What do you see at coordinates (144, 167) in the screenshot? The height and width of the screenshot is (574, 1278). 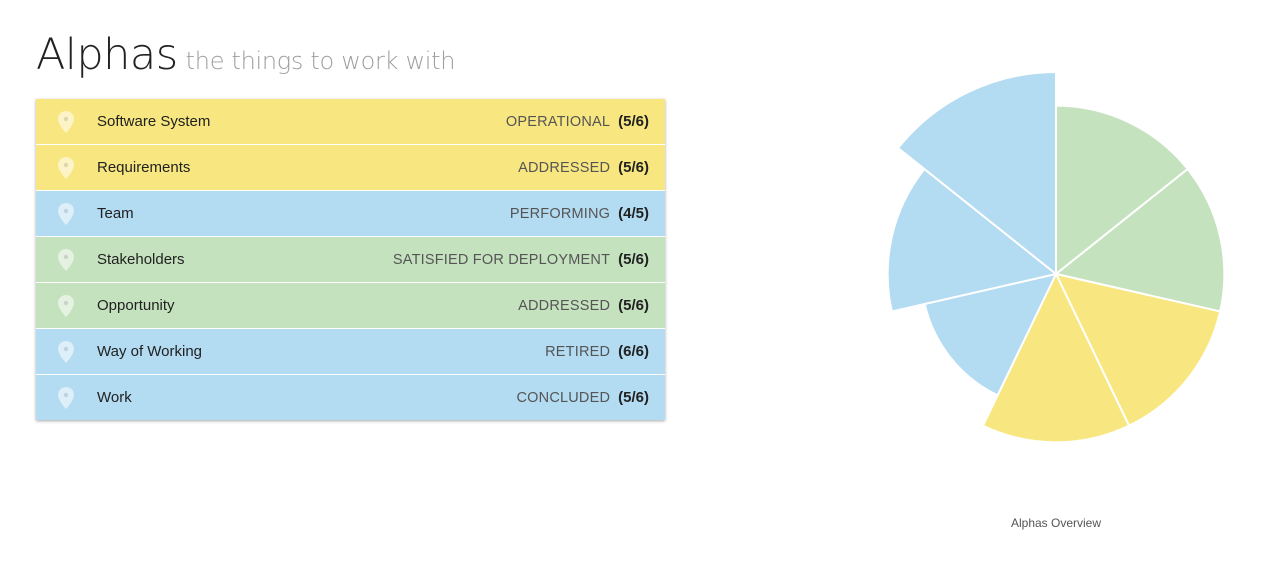 I see `alpha-name: Requirements` at bounding box center [144, 167].